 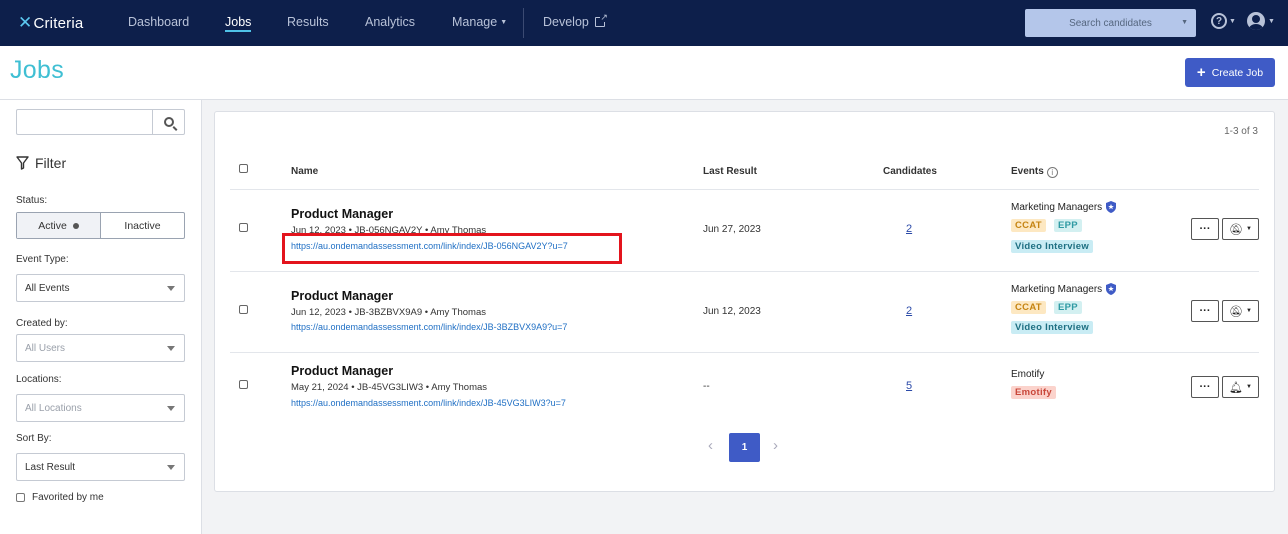 I want to click on pager-next-button: ›, so click(x=775, y=445).